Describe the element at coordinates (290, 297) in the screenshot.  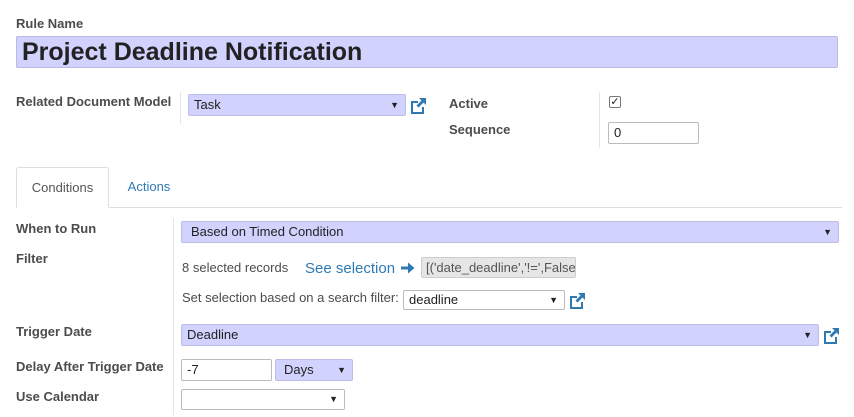
I see `search-filter-label: Set selection based on a search filter:` at that location.